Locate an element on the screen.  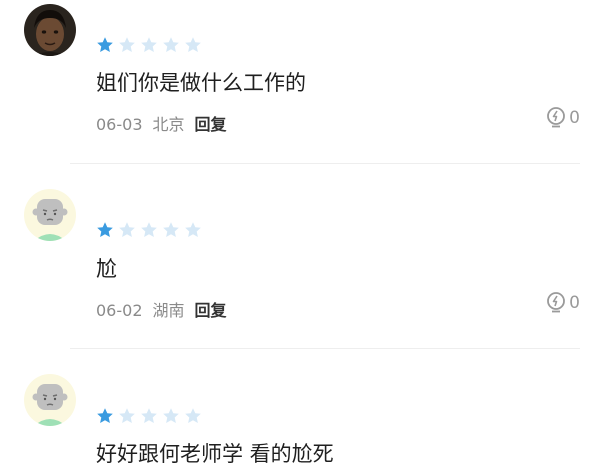
comment-meta: 06-02 湖南 回复 is located at coordinates (161, 311).